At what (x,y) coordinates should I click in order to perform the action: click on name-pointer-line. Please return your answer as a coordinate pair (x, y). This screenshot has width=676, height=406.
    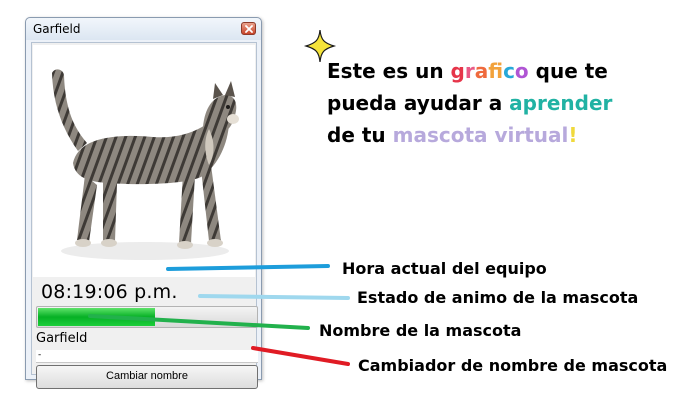
    Looking at the image, I should click on (199, 322).